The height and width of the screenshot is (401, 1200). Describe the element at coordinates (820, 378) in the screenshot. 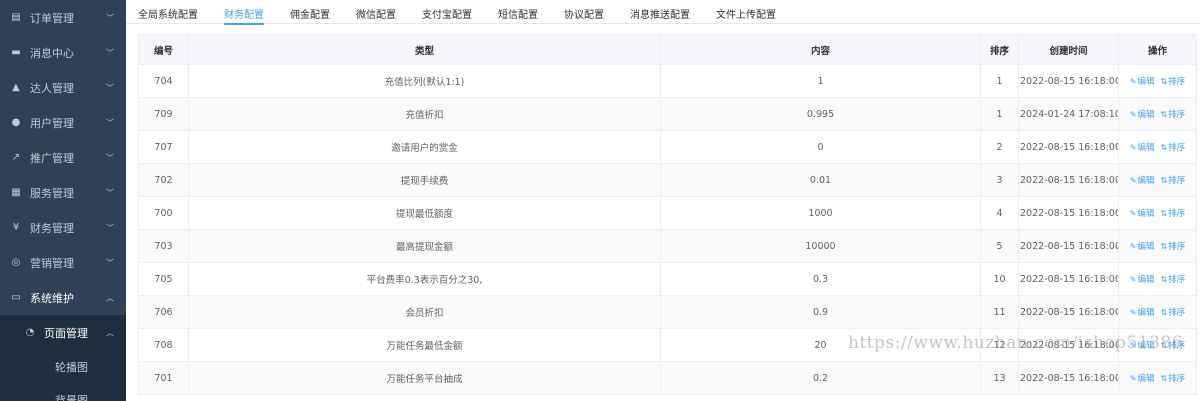

I see `cell-content: 0.2` at that location.